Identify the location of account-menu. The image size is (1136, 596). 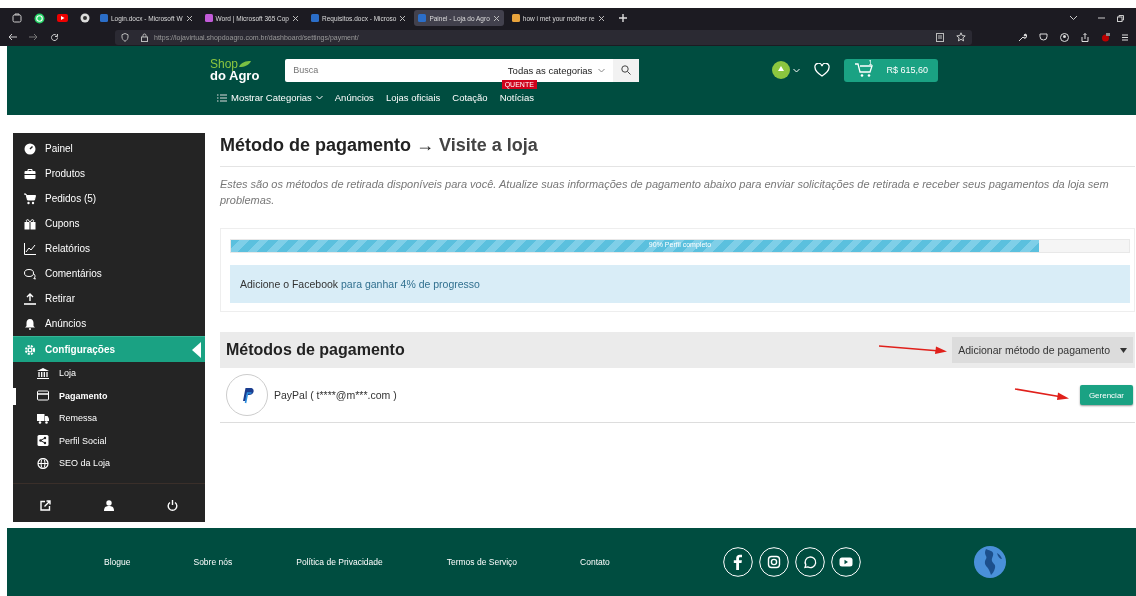
(786, 70).